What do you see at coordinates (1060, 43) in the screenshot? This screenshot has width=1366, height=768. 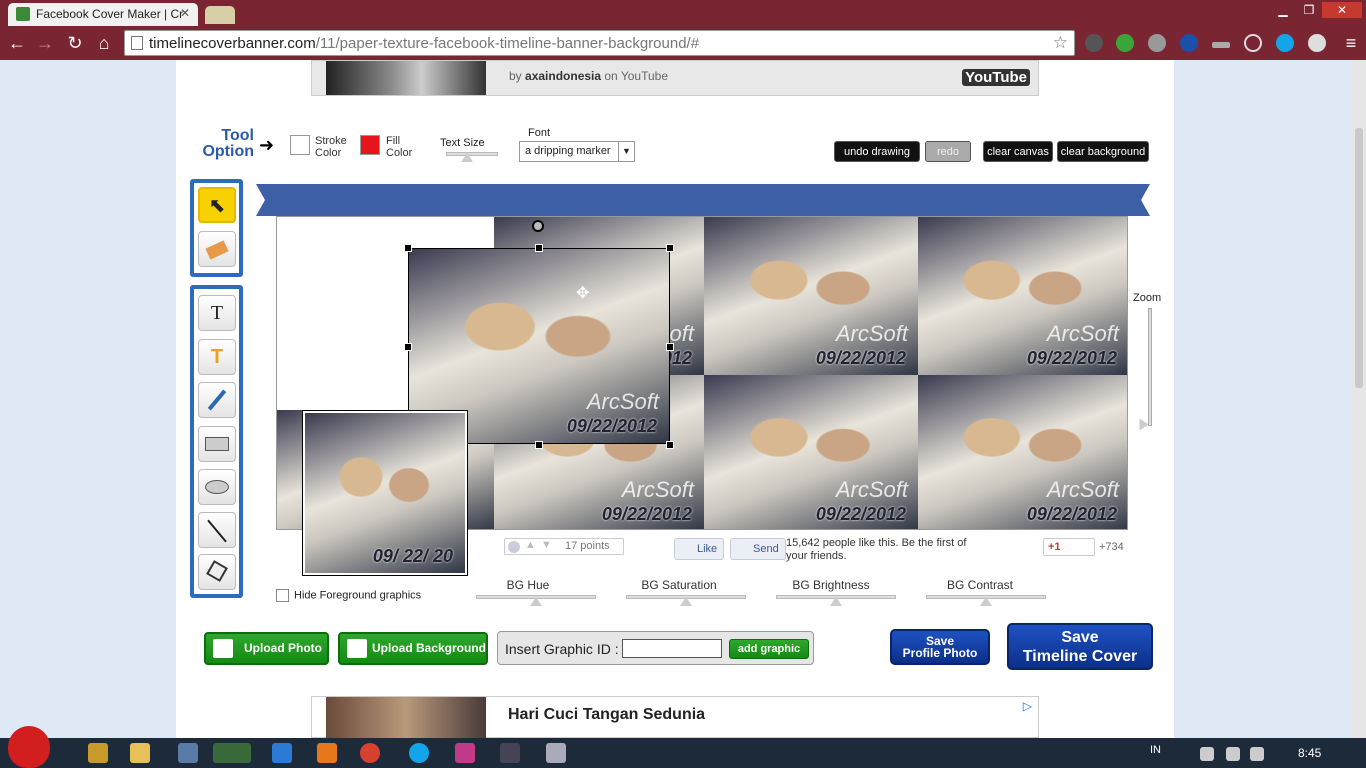 I see `bookmark-star-icon: ☆` at bounding box center [1060, 43].